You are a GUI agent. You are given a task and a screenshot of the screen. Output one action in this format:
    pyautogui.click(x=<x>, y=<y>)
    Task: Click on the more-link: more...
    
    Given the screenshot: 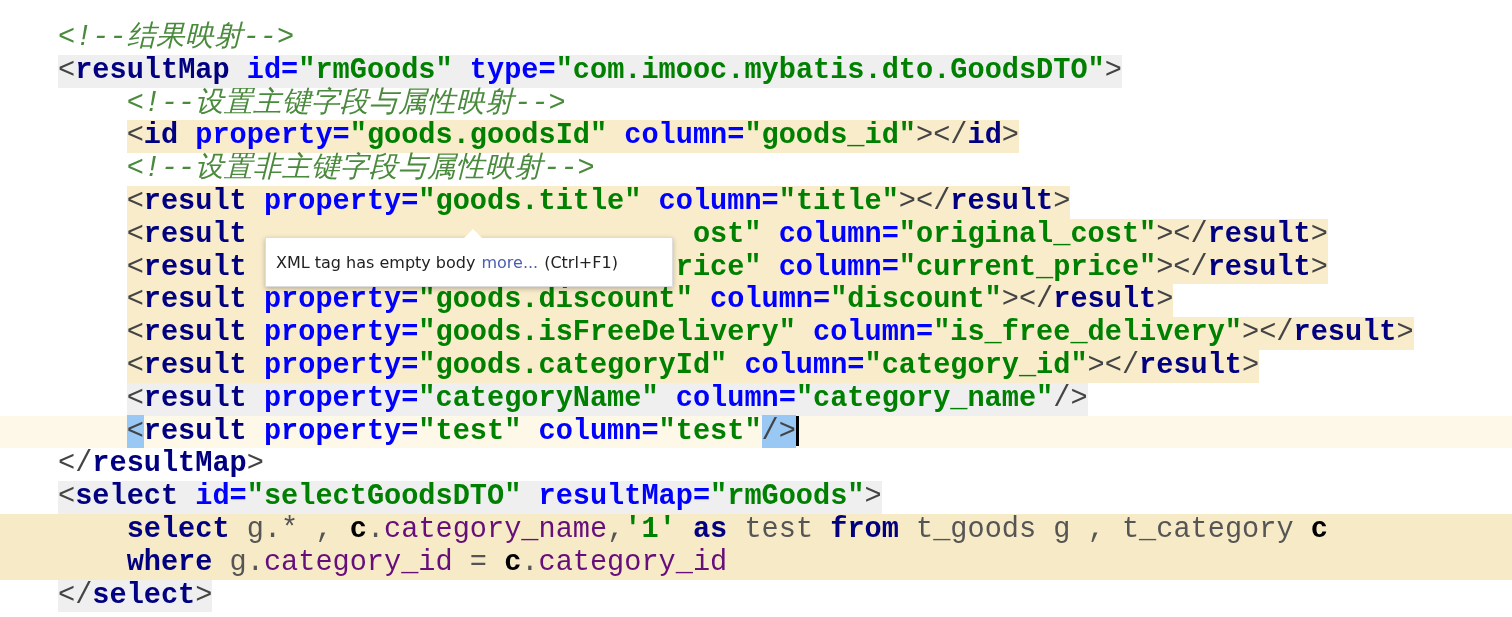 What is the action you would take?
    pyautogui.click(x=510, y=262)
    